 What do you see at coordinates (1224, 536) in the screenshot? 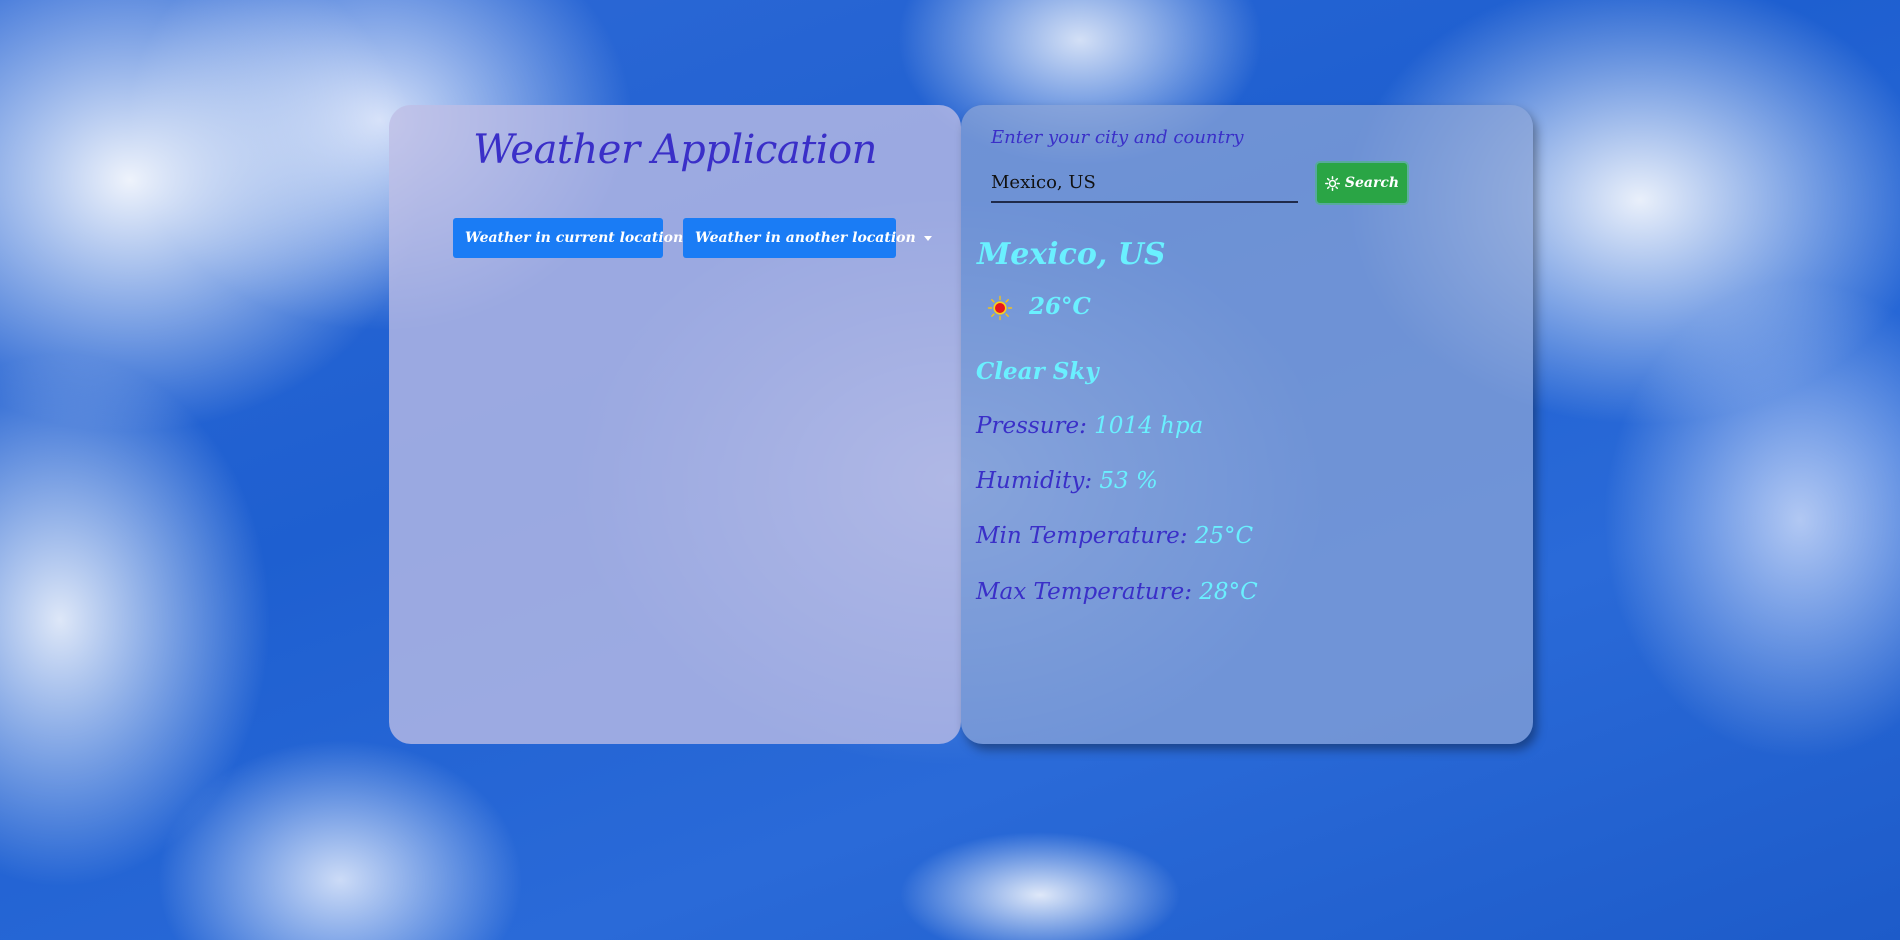
I see `min-temperature-value: 25°C` at bounding box center [1224, 536].